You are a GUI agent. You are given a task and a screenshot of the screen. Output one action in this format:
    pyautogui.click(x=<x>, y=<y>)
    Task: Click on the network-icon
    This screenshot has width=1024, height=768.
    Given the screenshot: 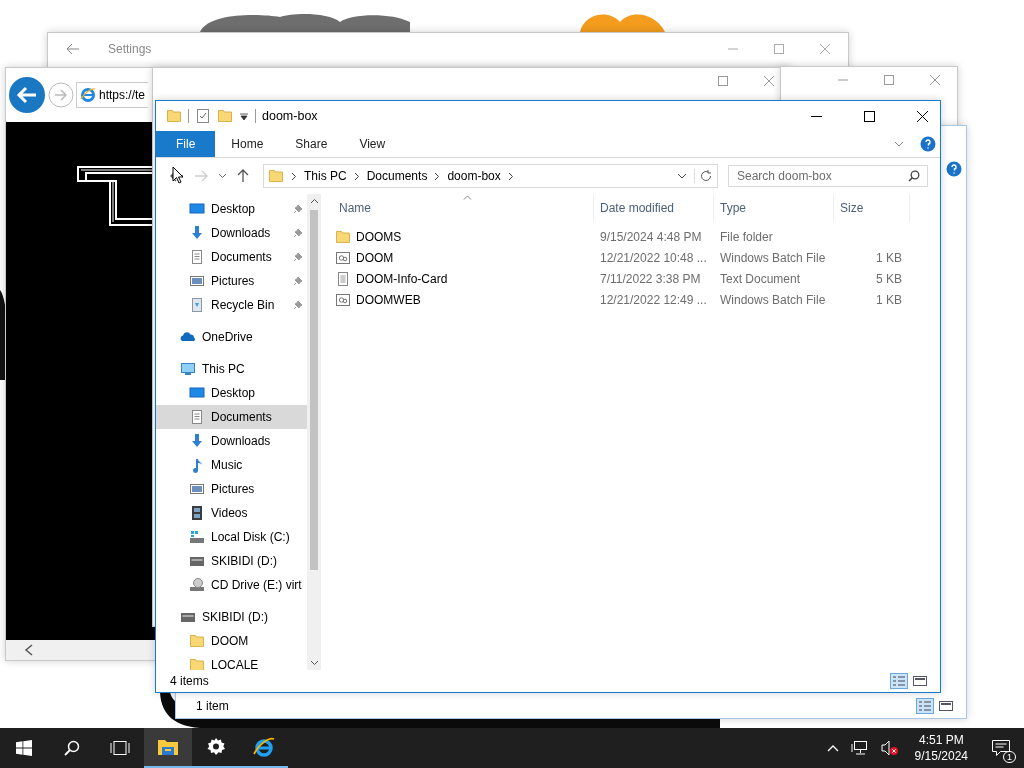 What is the action you would take?
    pyautogui.click(x=859, y=748)
    